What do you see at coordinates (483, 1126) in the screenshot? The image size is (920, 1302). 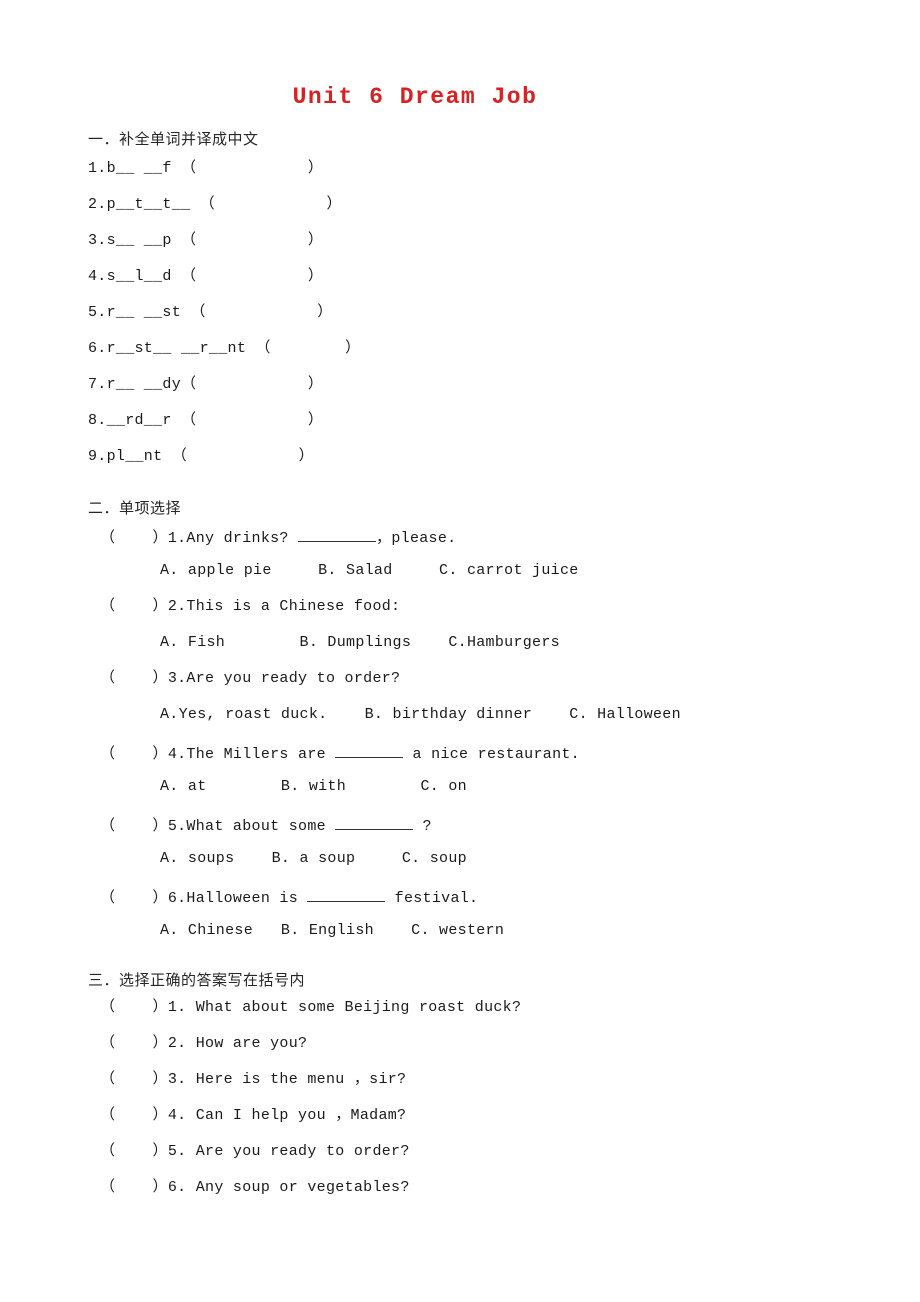 I see `match-item: （ ）4. Can I help you ，Madam?` at bounding box center [483, 1126].